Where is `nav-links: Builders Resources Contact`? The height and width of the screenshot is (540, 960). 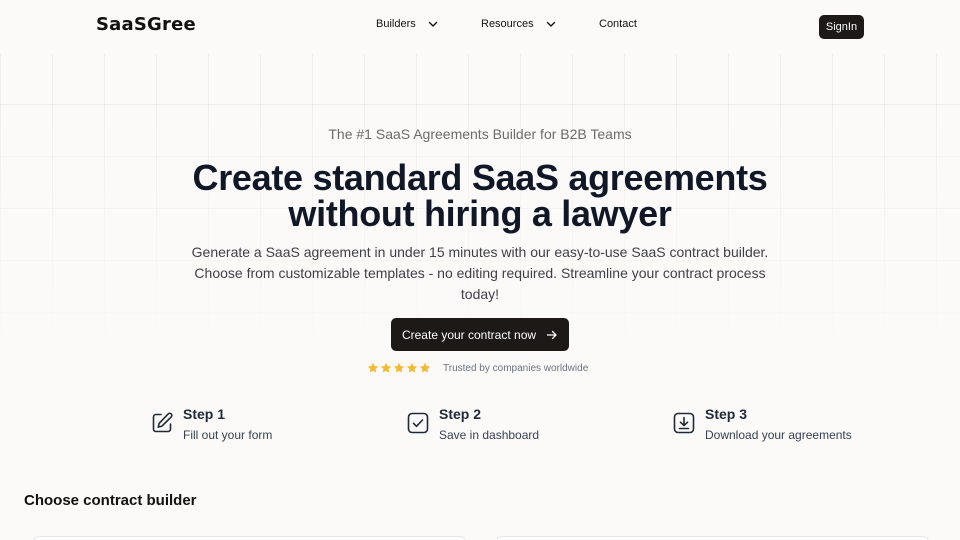
nav-links: Builders Resources Contact is located at coordinates (480, 28).